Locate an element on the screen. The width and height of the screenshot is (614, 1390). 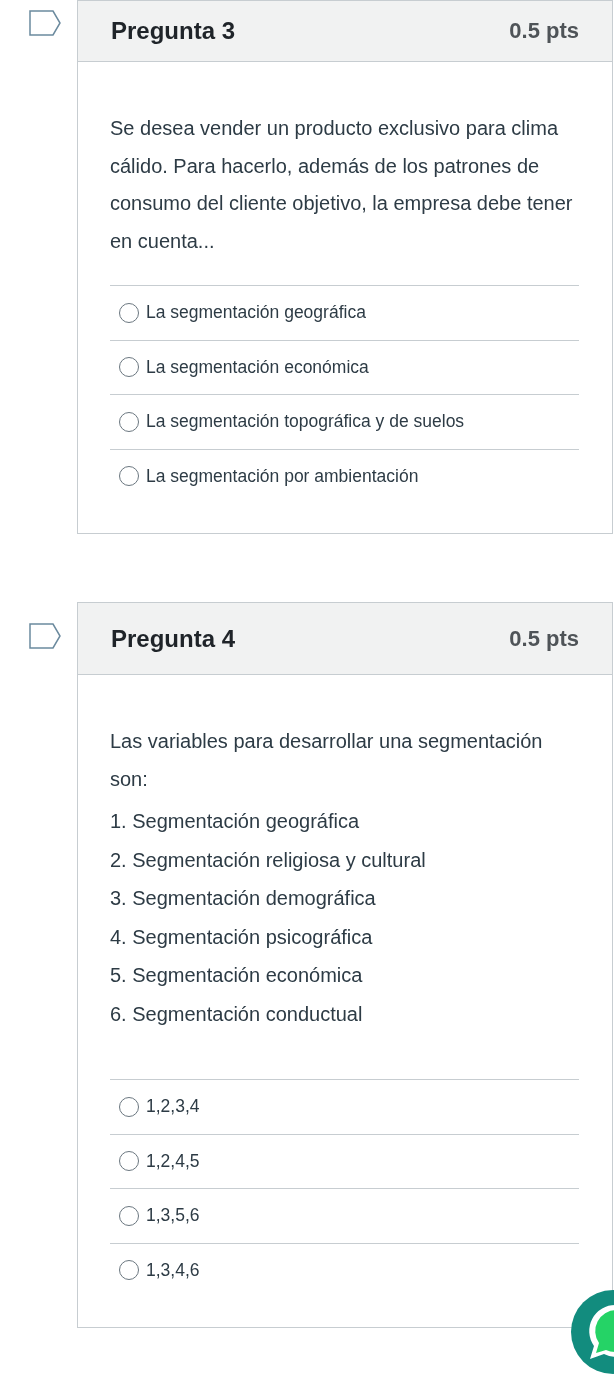
list-item: 2. Segmentación religiosa y cultural is located at coordinates (268, 860).